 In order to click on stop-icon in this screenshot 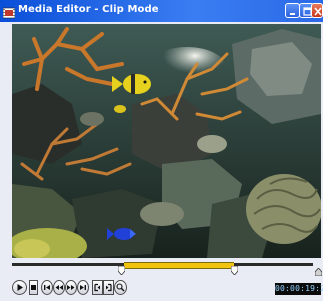, I will do `click(33, 287)`.